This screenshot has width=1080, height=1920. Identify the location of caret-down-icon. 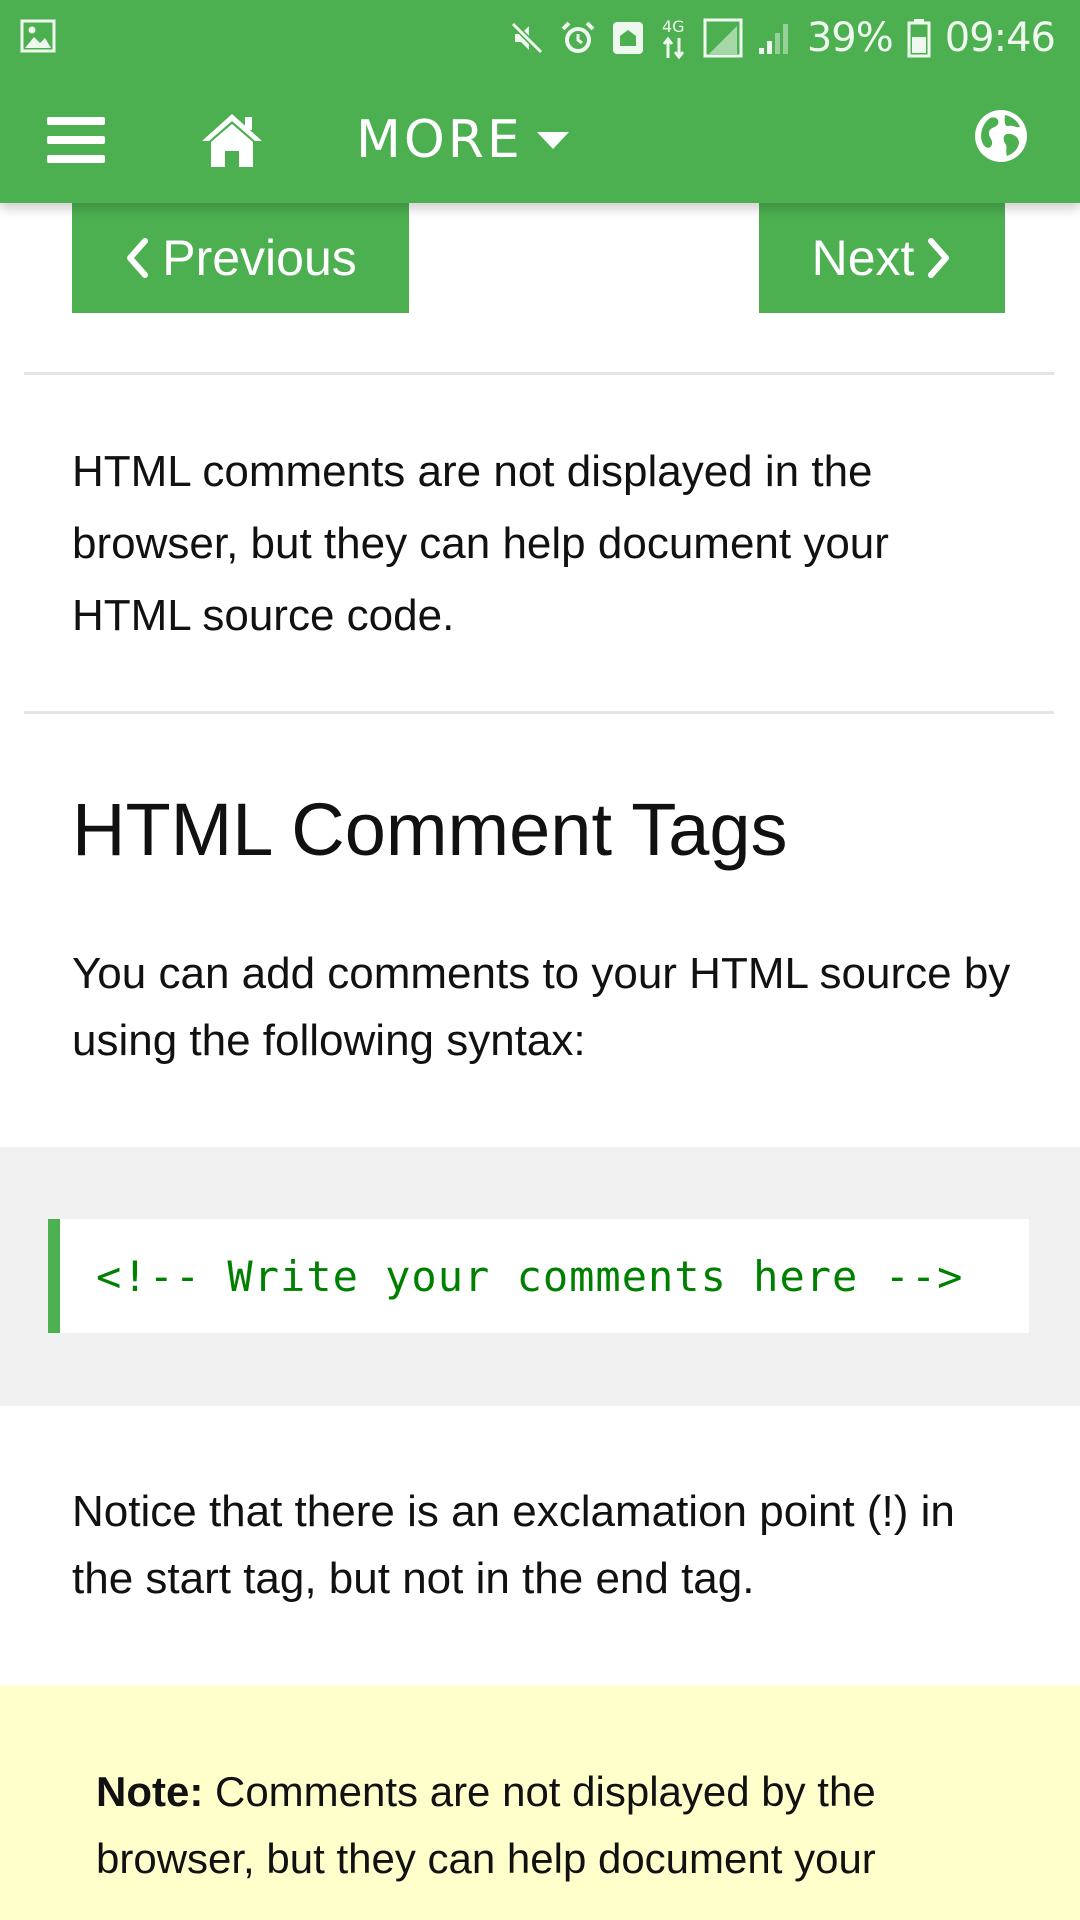
(552, 140).